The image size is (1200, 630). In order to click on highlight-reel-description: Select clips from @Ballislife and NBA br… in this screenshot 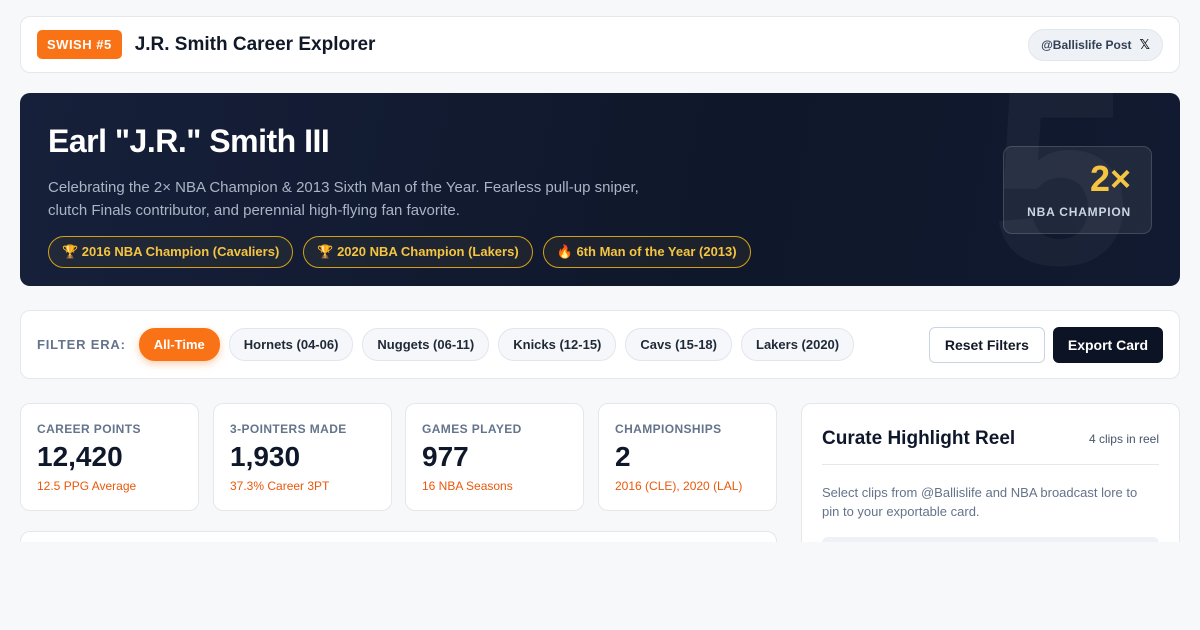, I will do `click(980, 502)`.